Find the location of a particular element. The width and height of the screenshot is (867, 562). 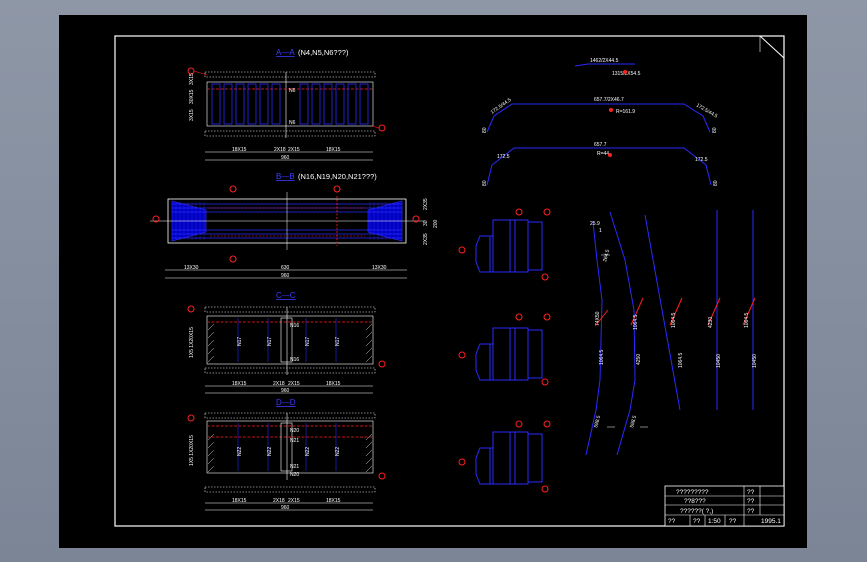

a-a-dim-right: 18X15 is located at coordinates (333, 150).